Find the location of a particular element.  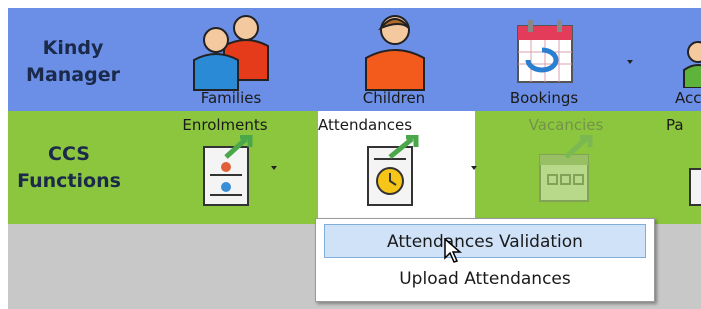

payments-button: Pa is located at coordinates (682, 167).